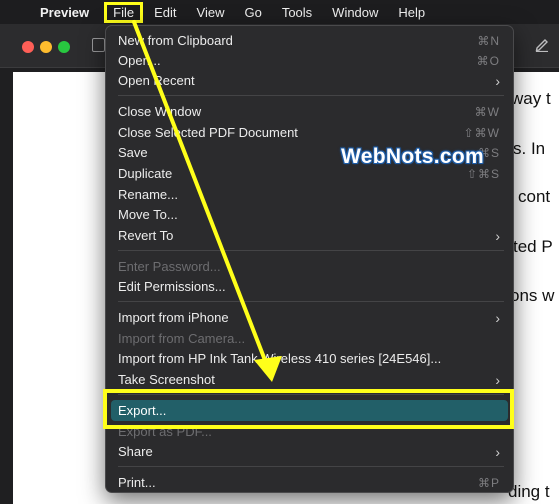  I want to click on menu-item-label: Close Selected PDF Document, so click(208, 132).